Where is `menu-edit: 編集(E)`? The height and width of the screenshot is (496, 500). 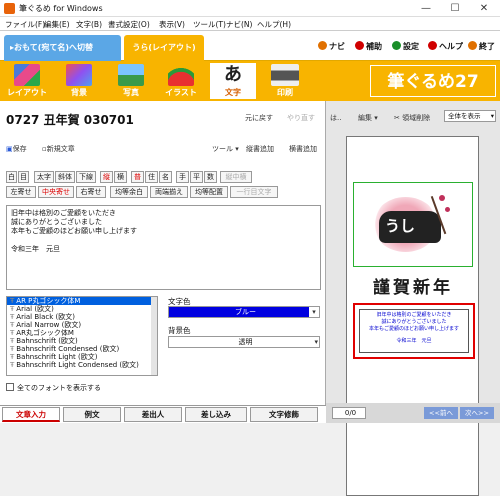
menu-edit: 編集(E) is located at coordinates (57, 24).